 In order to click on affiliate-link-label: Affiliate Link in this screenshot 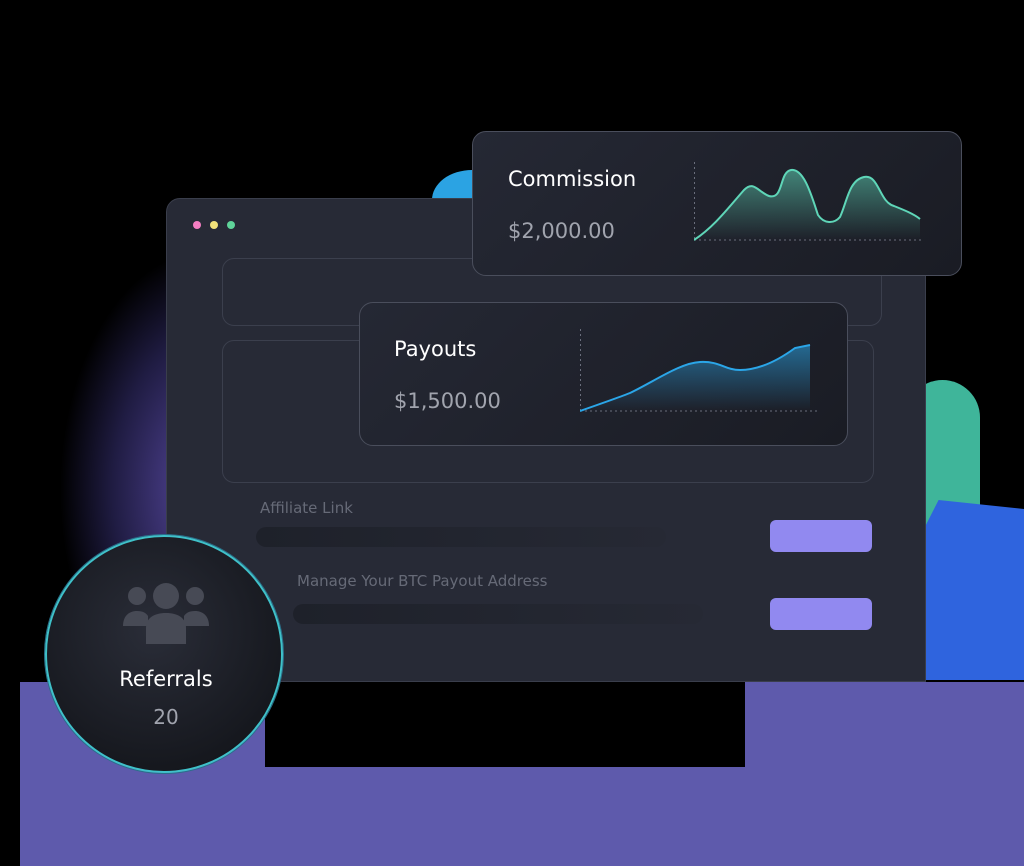, I will do `click(306, 508)`.